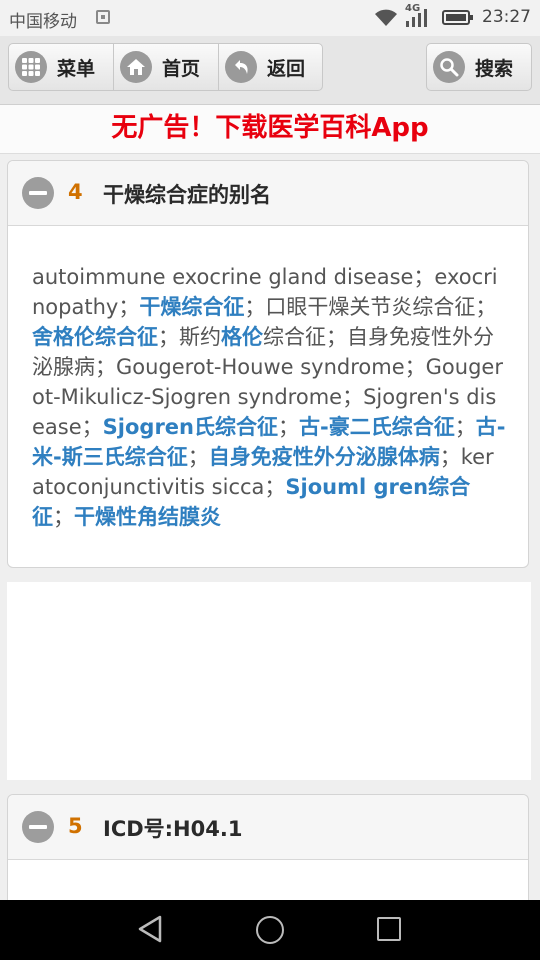 The height and width of the screenshot is (960, 540). Describe the element at coordinates (181, 68) in the screenshot. I see `home-button-label: 首页` at that location.